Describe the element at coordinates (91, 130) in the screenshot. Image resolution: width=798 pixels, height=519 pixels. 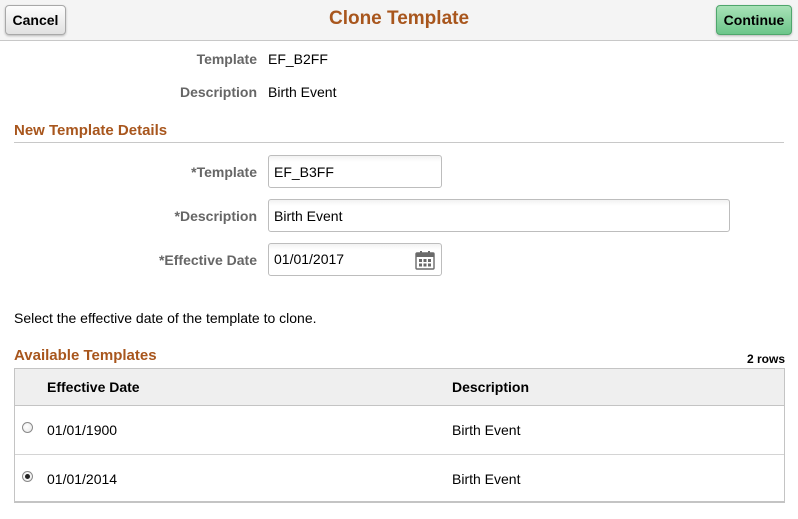
I see `new-template-details-heading: New Template Details` at that location.